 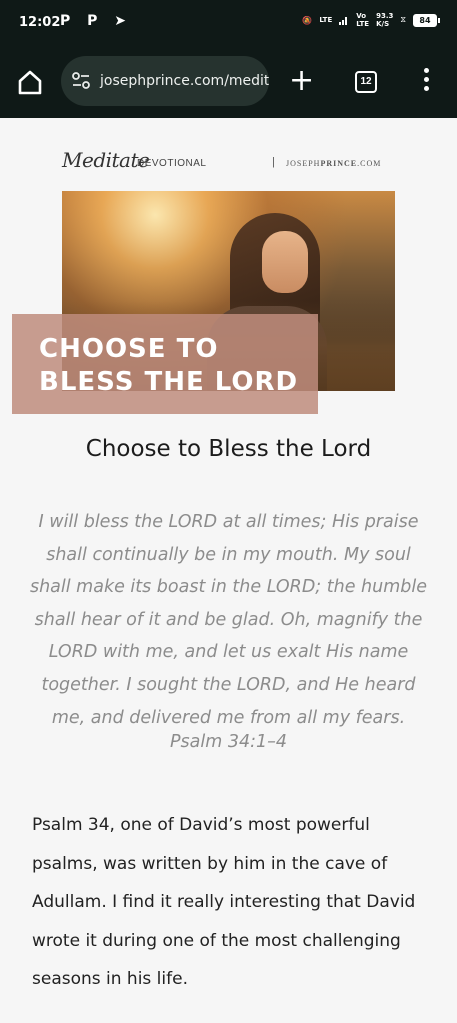 I want to click on home-icon, so click(x=30, y=82).